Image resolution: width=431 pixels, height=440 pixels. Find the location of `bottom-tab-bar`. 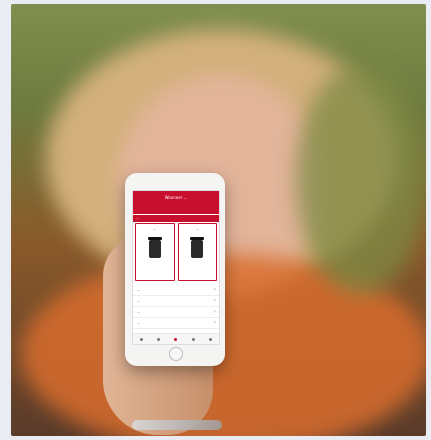

bottom-tab-bar is located at coordinates (176, 338).